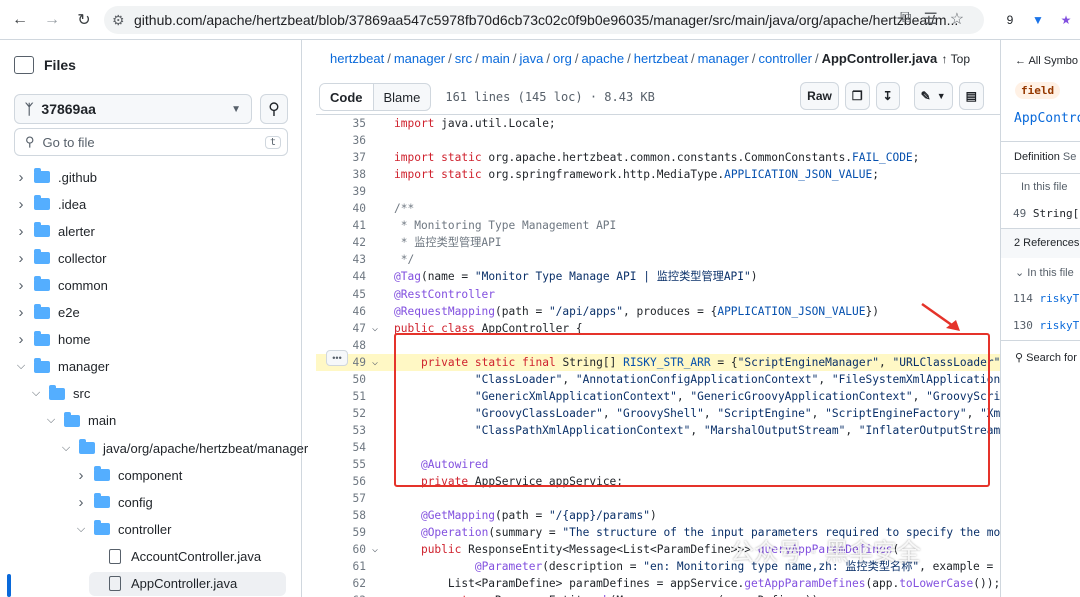 The height and width of the screenshot is (597, 1080). Describe the element at coordinates (50, 204) in the screenshot. I see `tree-folder-item: › .idea` at that location.